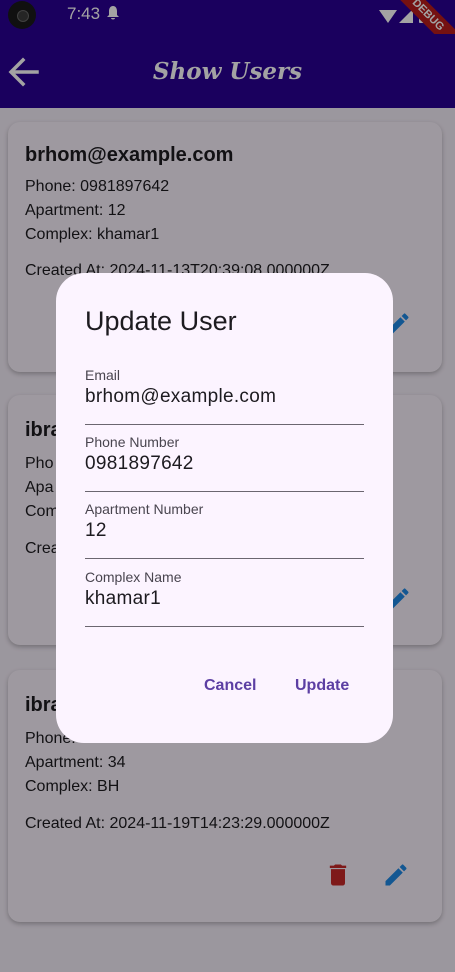  What do you see at coordinates (180, 397) in the screenshot?
I see `email-field-value: brhom@example.com` at bounding box center [180, 397].